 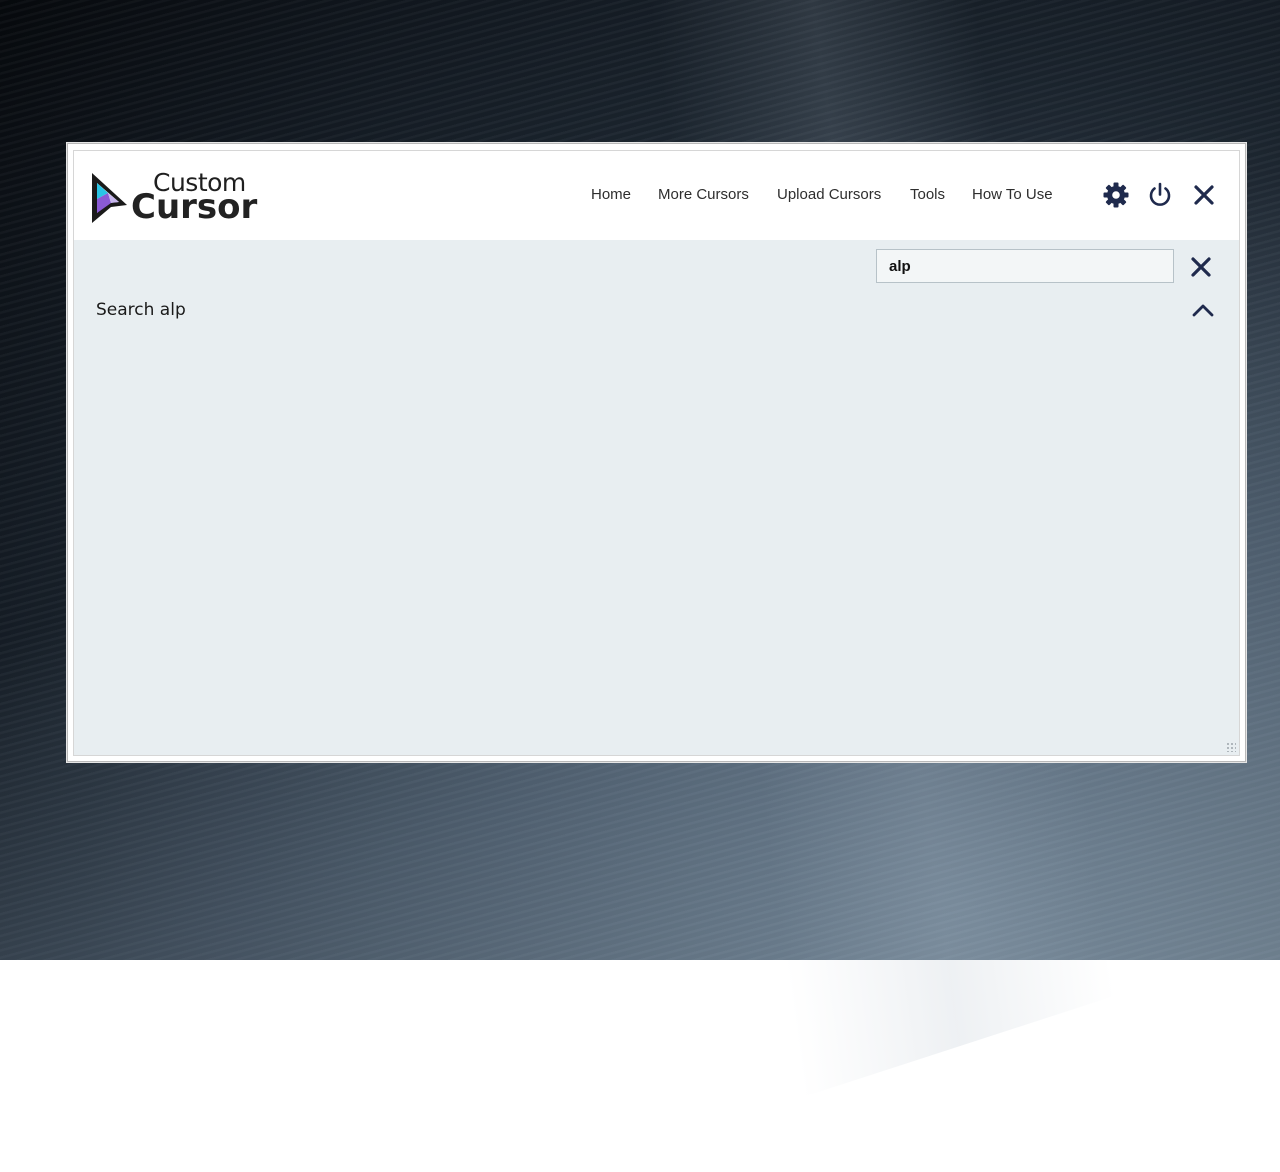 I want to click on cursor-logo-icon, so click(x=109, y=198).